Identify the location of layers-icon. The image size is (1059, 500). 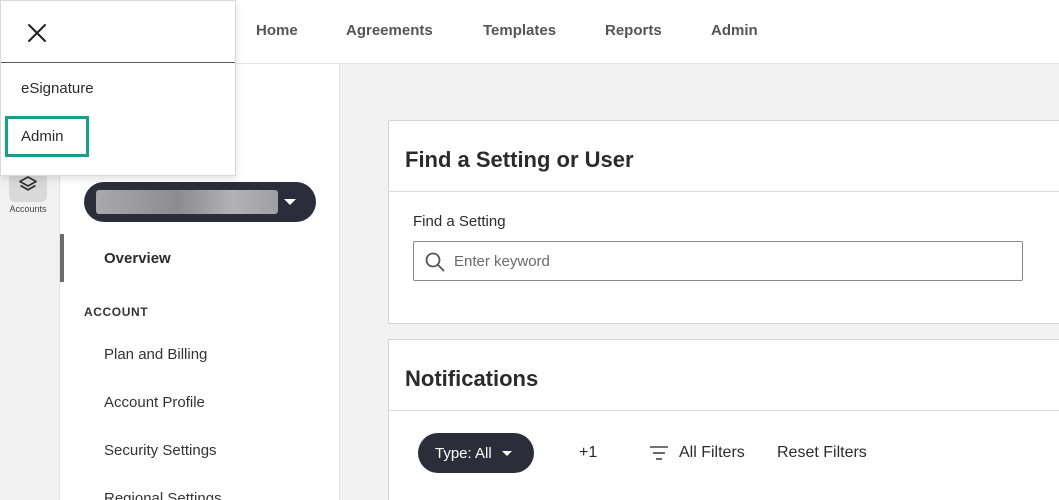
(28, 183).